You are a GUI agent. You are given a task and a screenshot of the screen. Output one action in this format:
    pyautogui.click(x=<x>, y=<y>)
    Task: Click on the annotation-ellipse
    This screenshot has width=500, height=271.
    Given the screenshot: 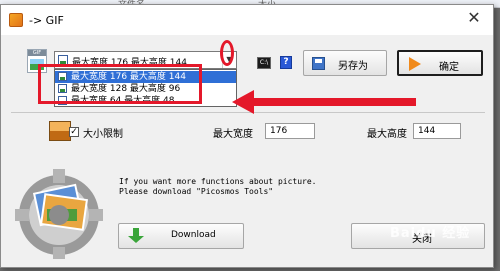 What is the action you would take?
    pyautogui.click(x=227, y=53)
    